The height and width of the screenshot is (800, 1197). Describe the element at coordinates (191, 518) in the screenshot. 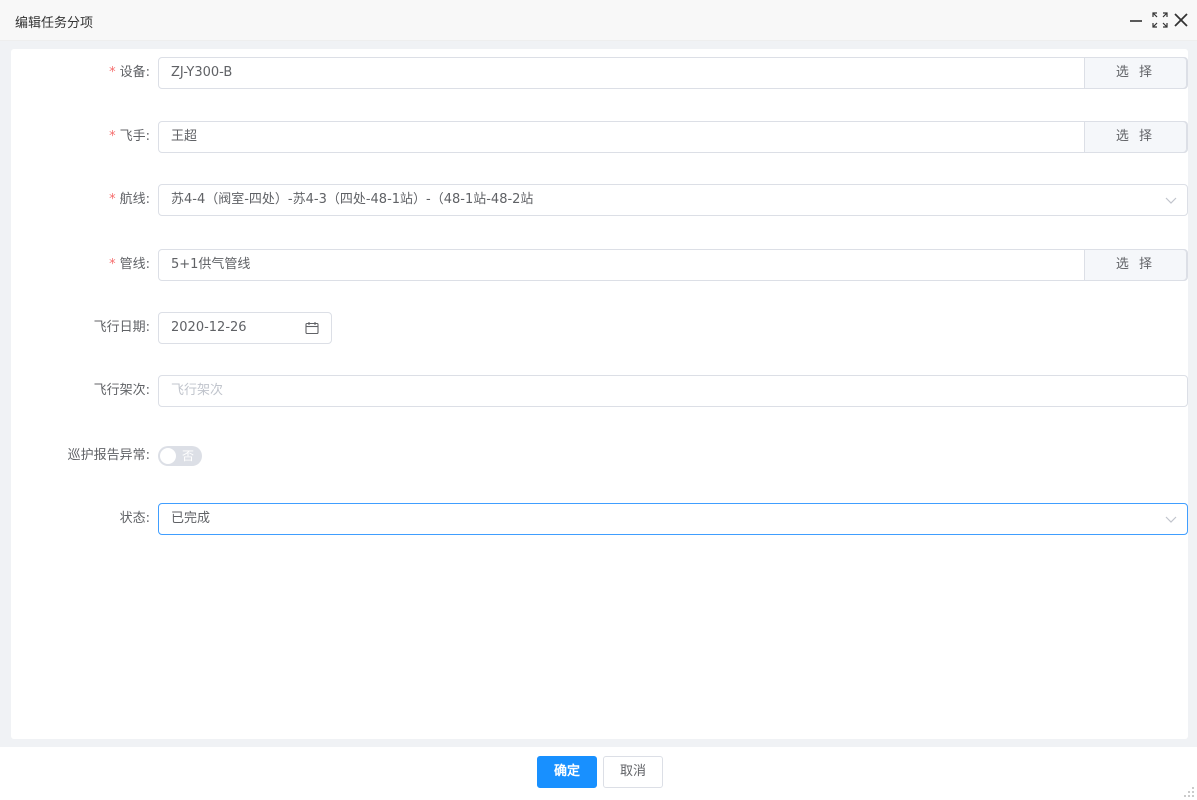

I see `status-value: 已完成` at that location.